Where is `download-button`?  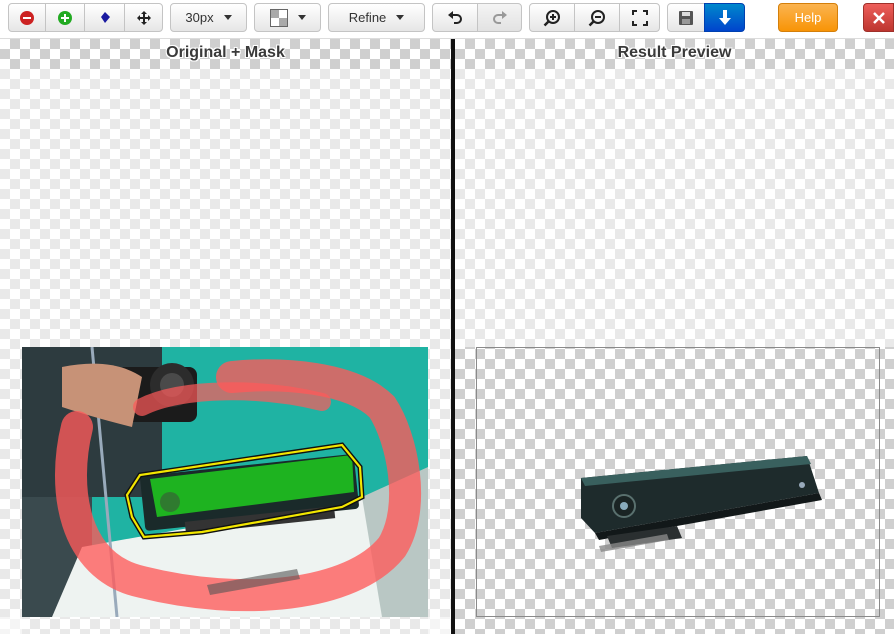
download-button is located at coordinates (724, 17).